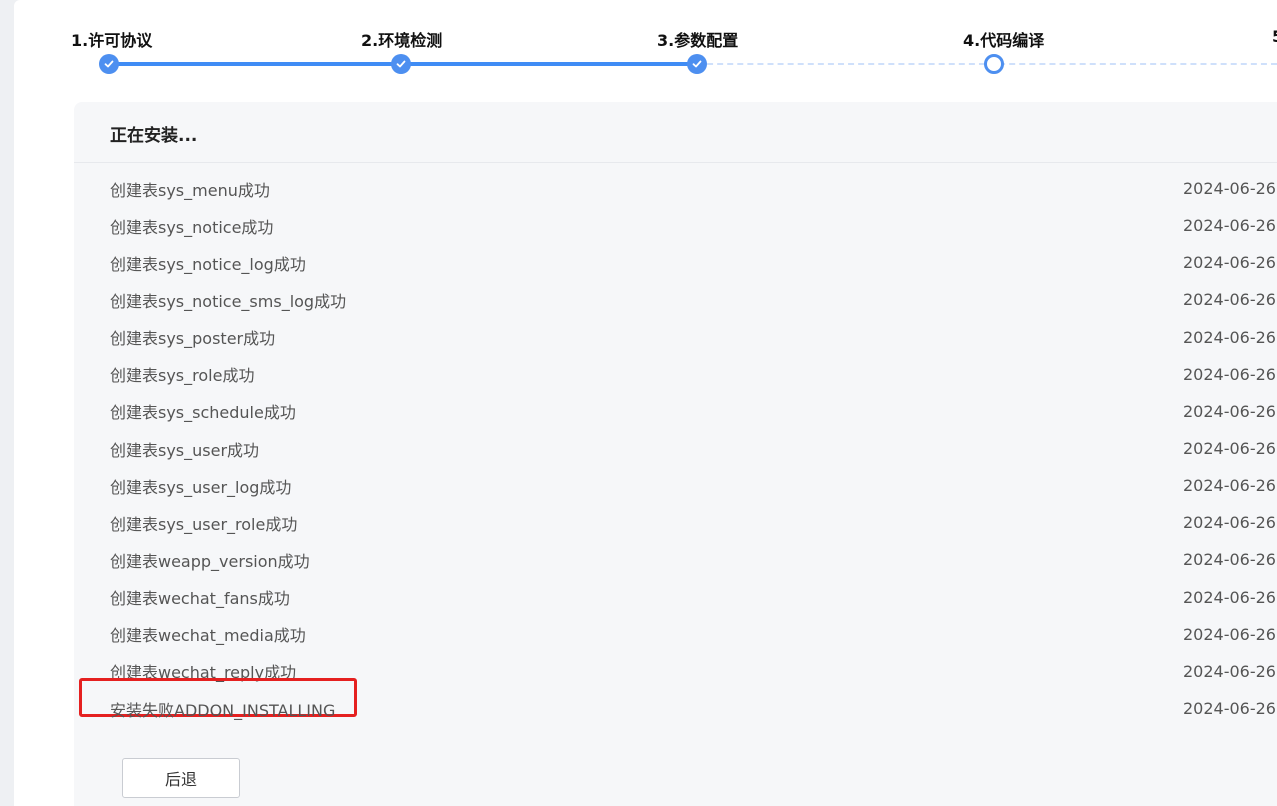  I want to click on step-label-2: 2.环境检测, so click(402, 40).